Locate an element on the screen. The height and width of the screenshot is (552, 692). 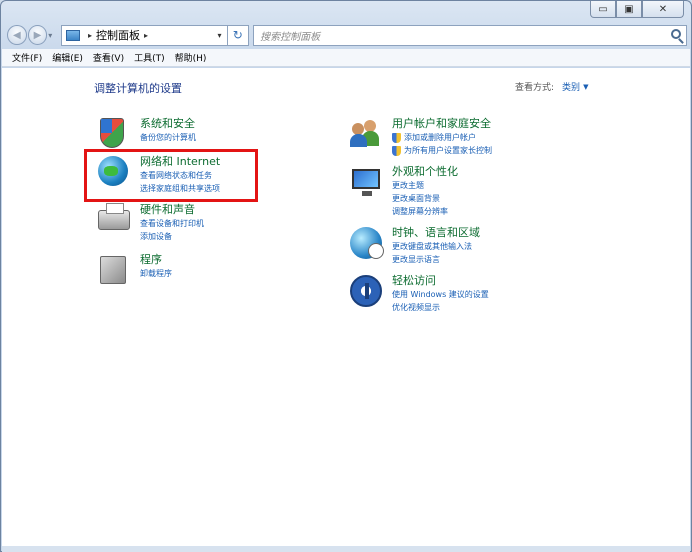
address-bar: ▸ 控制面板 ▸ ▾ is located at coordinates (144, 35).